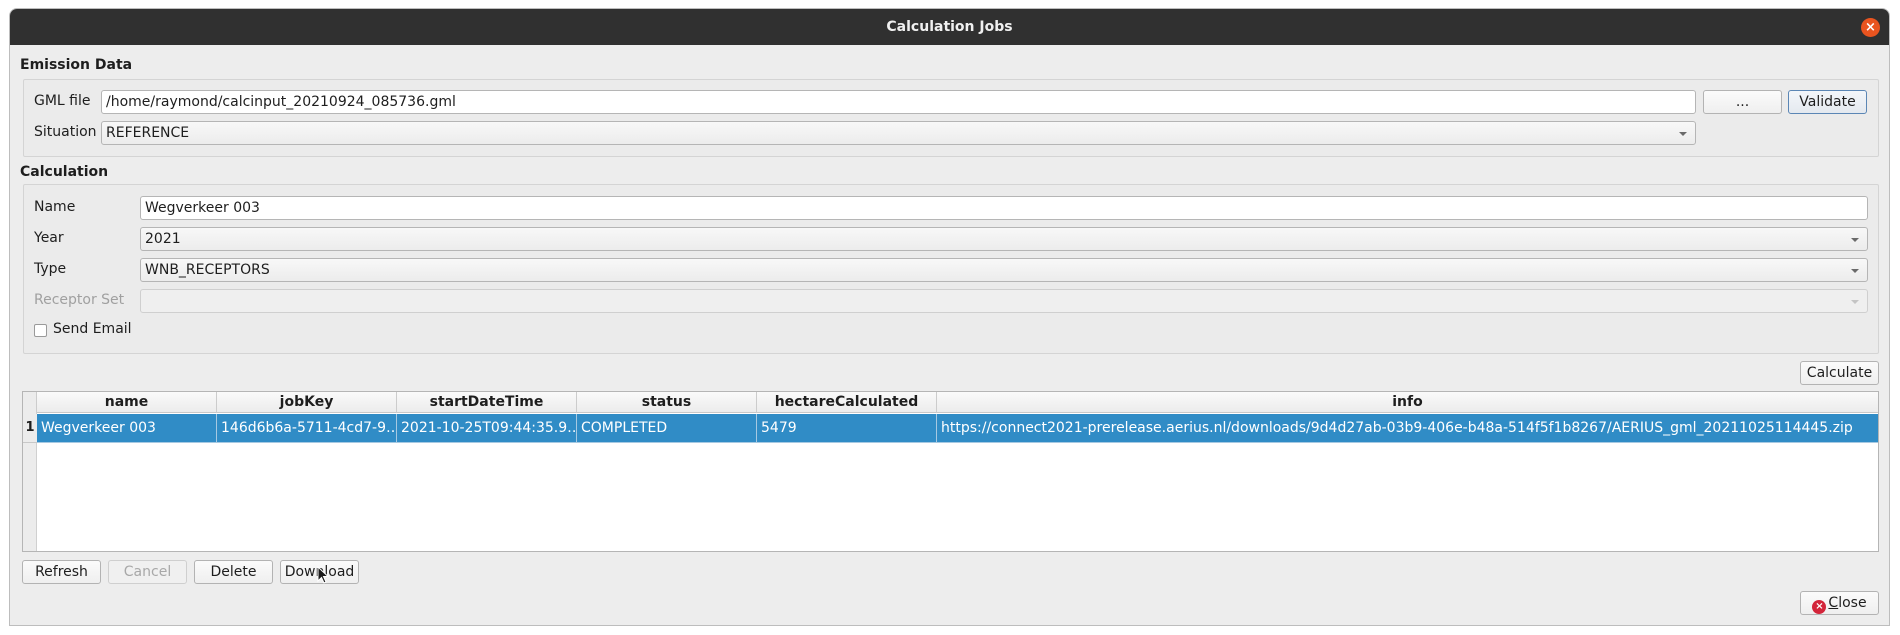 This screenshot has width=1900, height=635. Describe the element at coordinates (323, 575) in the screenshot. I see `mouse-cursor-icon` at that location.